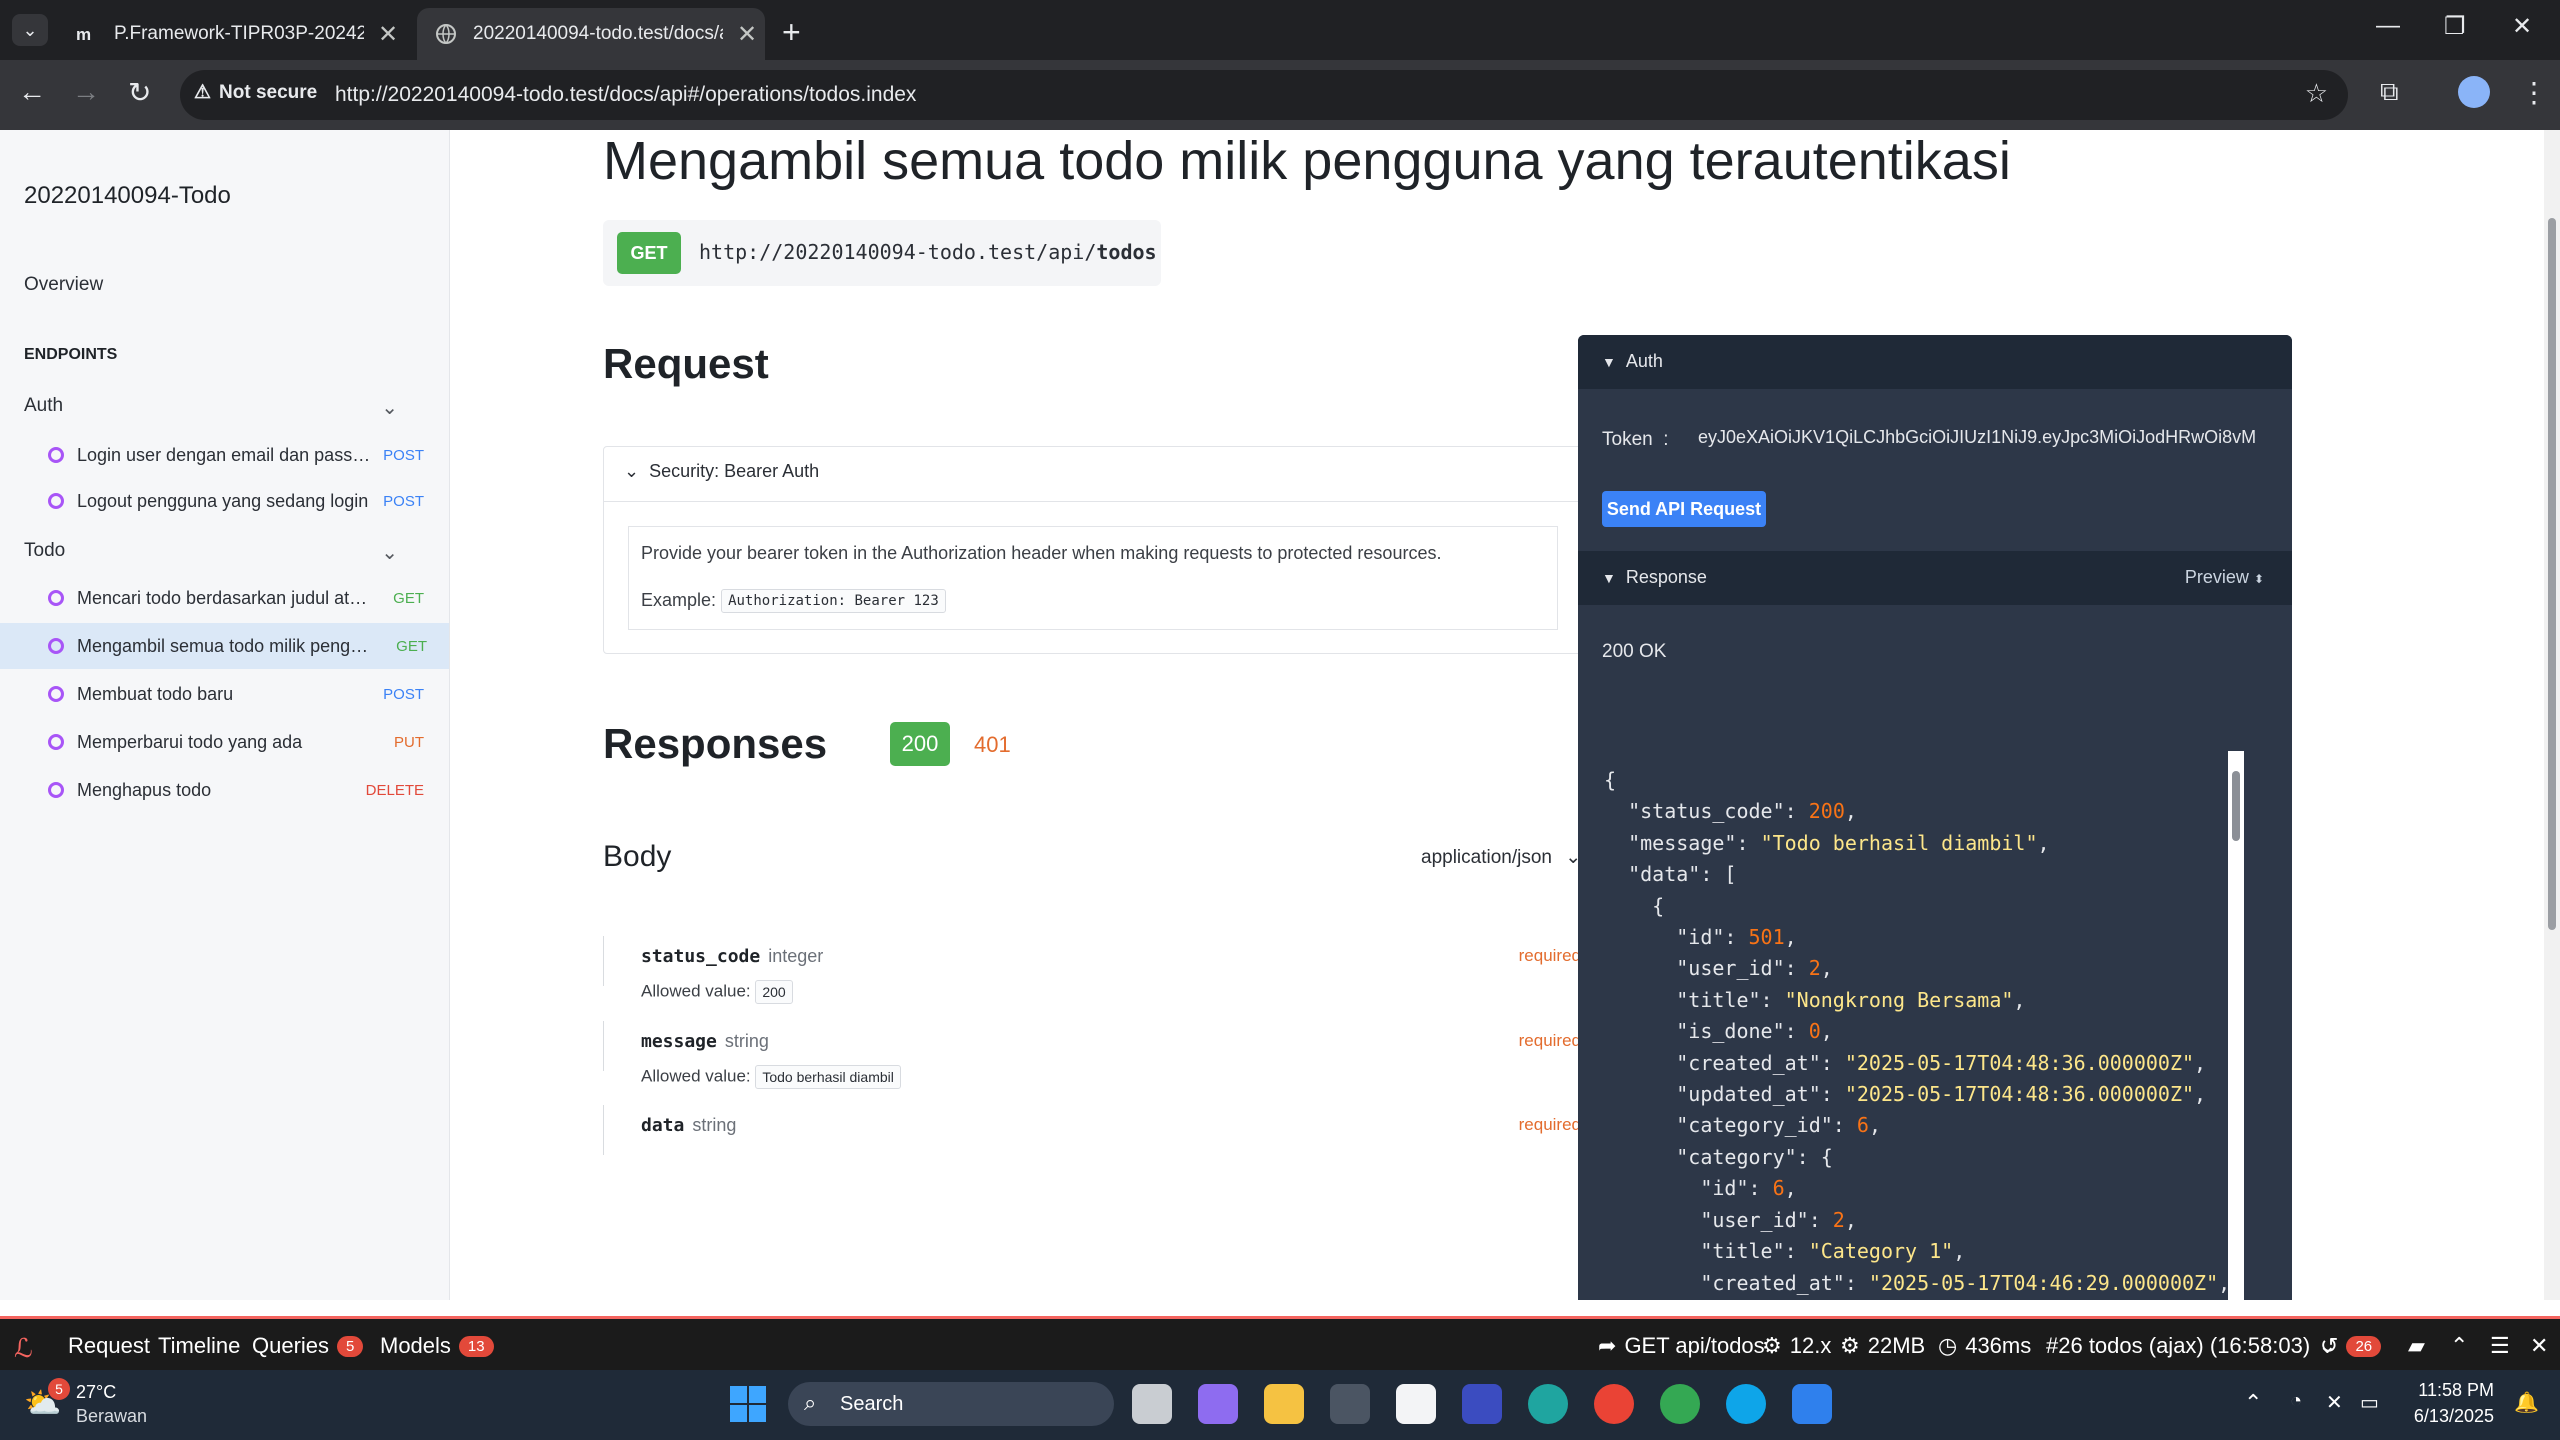  I want to click on sidebar-item-list-todos: Mengambil semua todo milik penggu... GET, so click(224, 646).